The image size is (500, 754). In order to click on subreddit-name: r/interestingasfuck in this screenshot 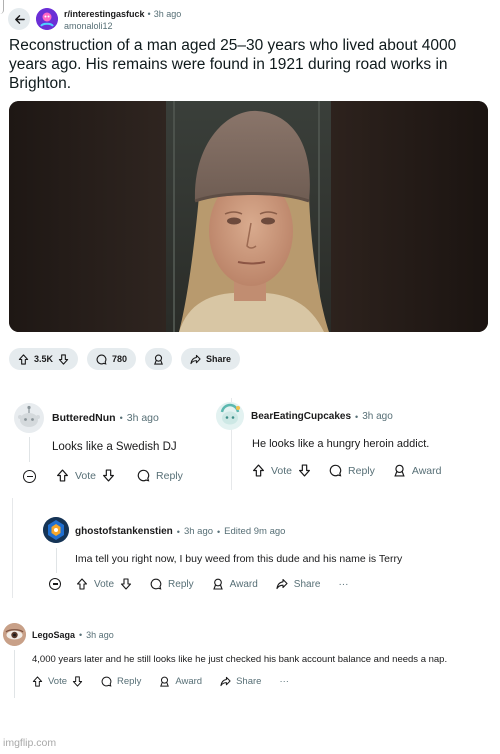, I will do `click(104, 14)`.